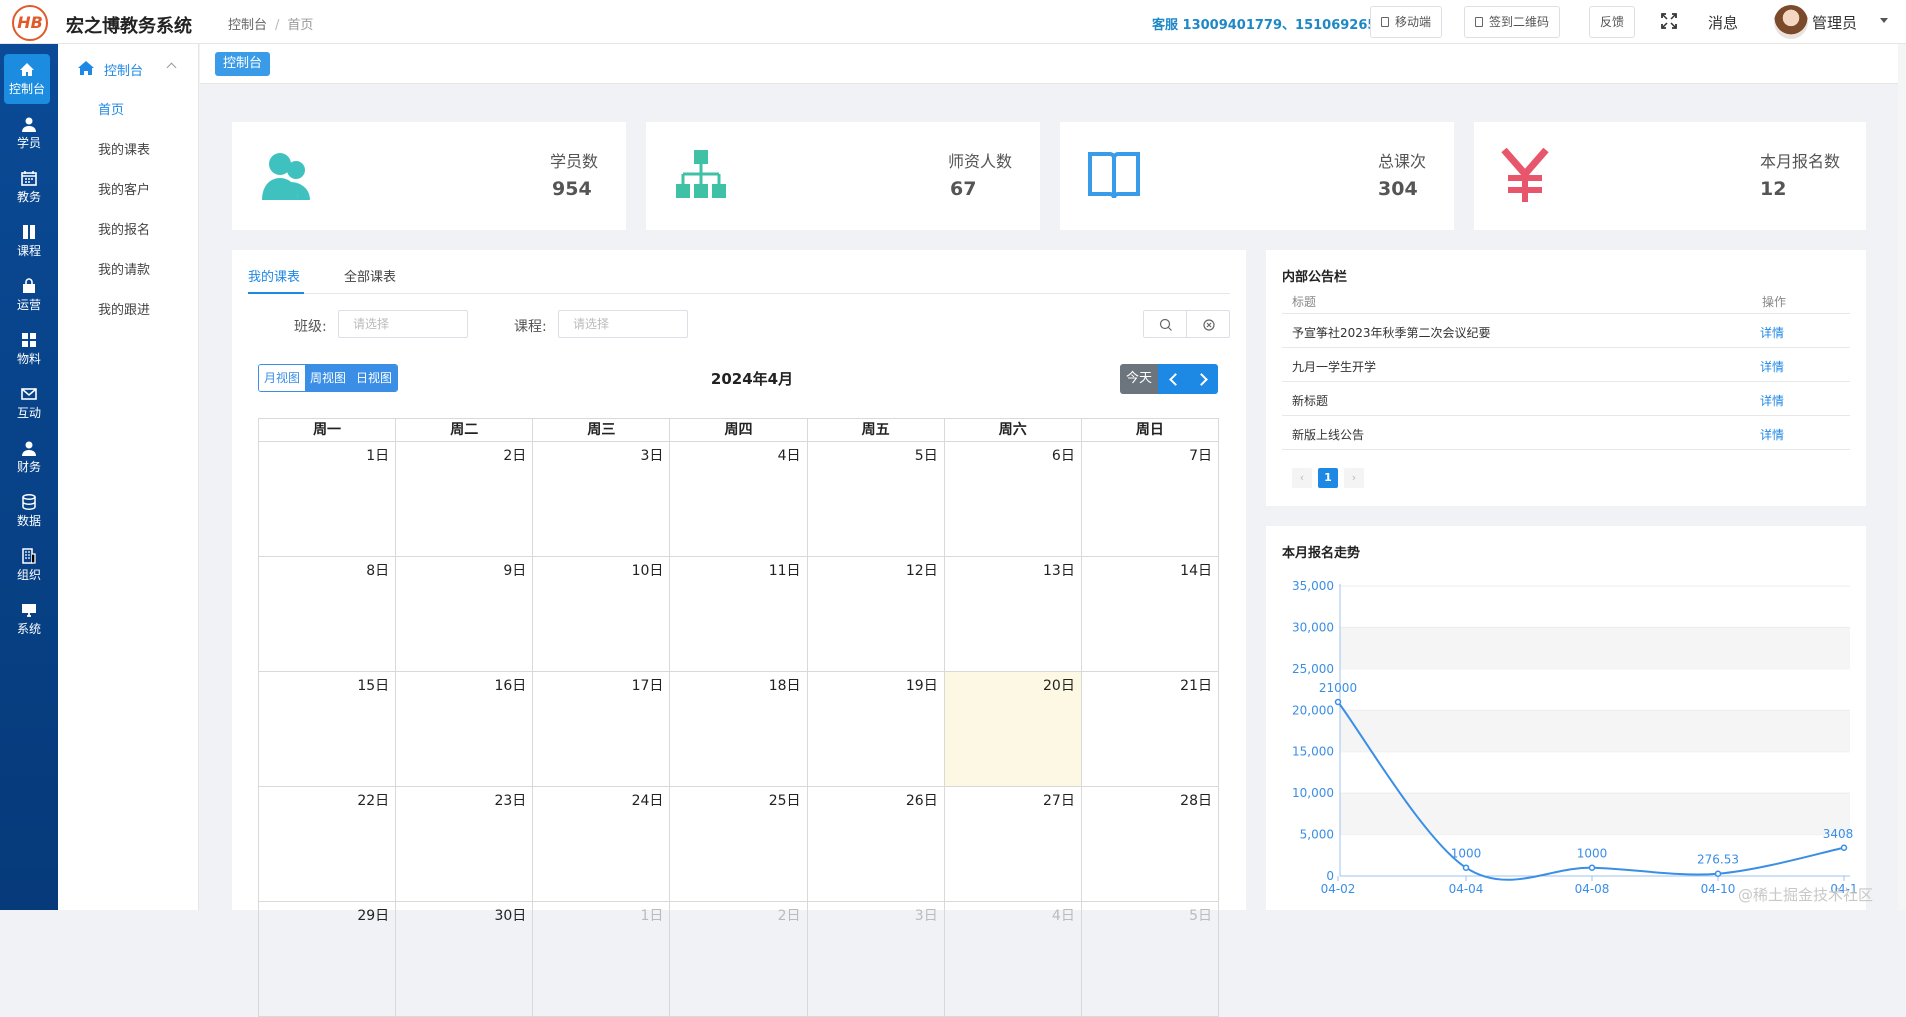 Image resolution: width=1906 pixels, height=1017 pixels. I want to click on calendar-day-cell: 30日, so click(465, 959).